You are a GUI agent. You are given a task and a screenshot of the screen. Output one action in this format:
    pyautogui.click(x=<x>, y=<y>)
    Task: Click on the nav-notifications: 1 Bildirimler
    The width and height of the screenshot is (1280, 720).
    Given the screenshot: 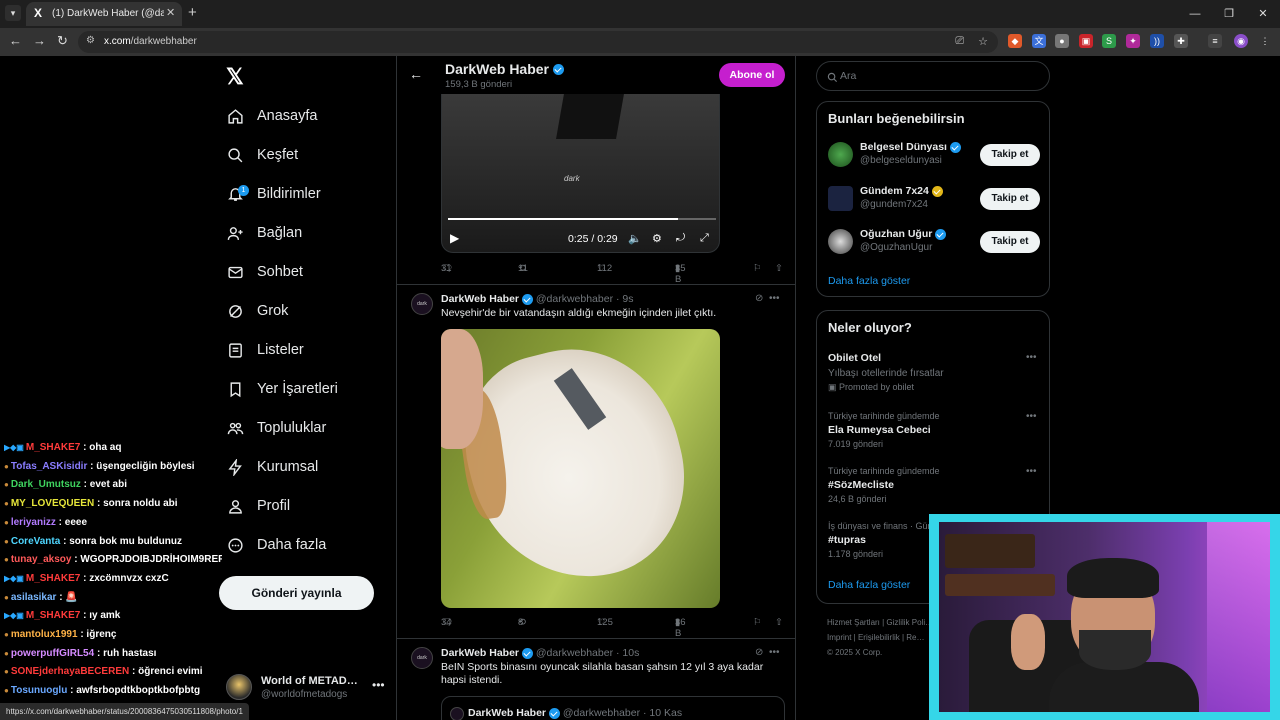 What is the action you would take?
    pyautogui.click(x=273, y=194)
    